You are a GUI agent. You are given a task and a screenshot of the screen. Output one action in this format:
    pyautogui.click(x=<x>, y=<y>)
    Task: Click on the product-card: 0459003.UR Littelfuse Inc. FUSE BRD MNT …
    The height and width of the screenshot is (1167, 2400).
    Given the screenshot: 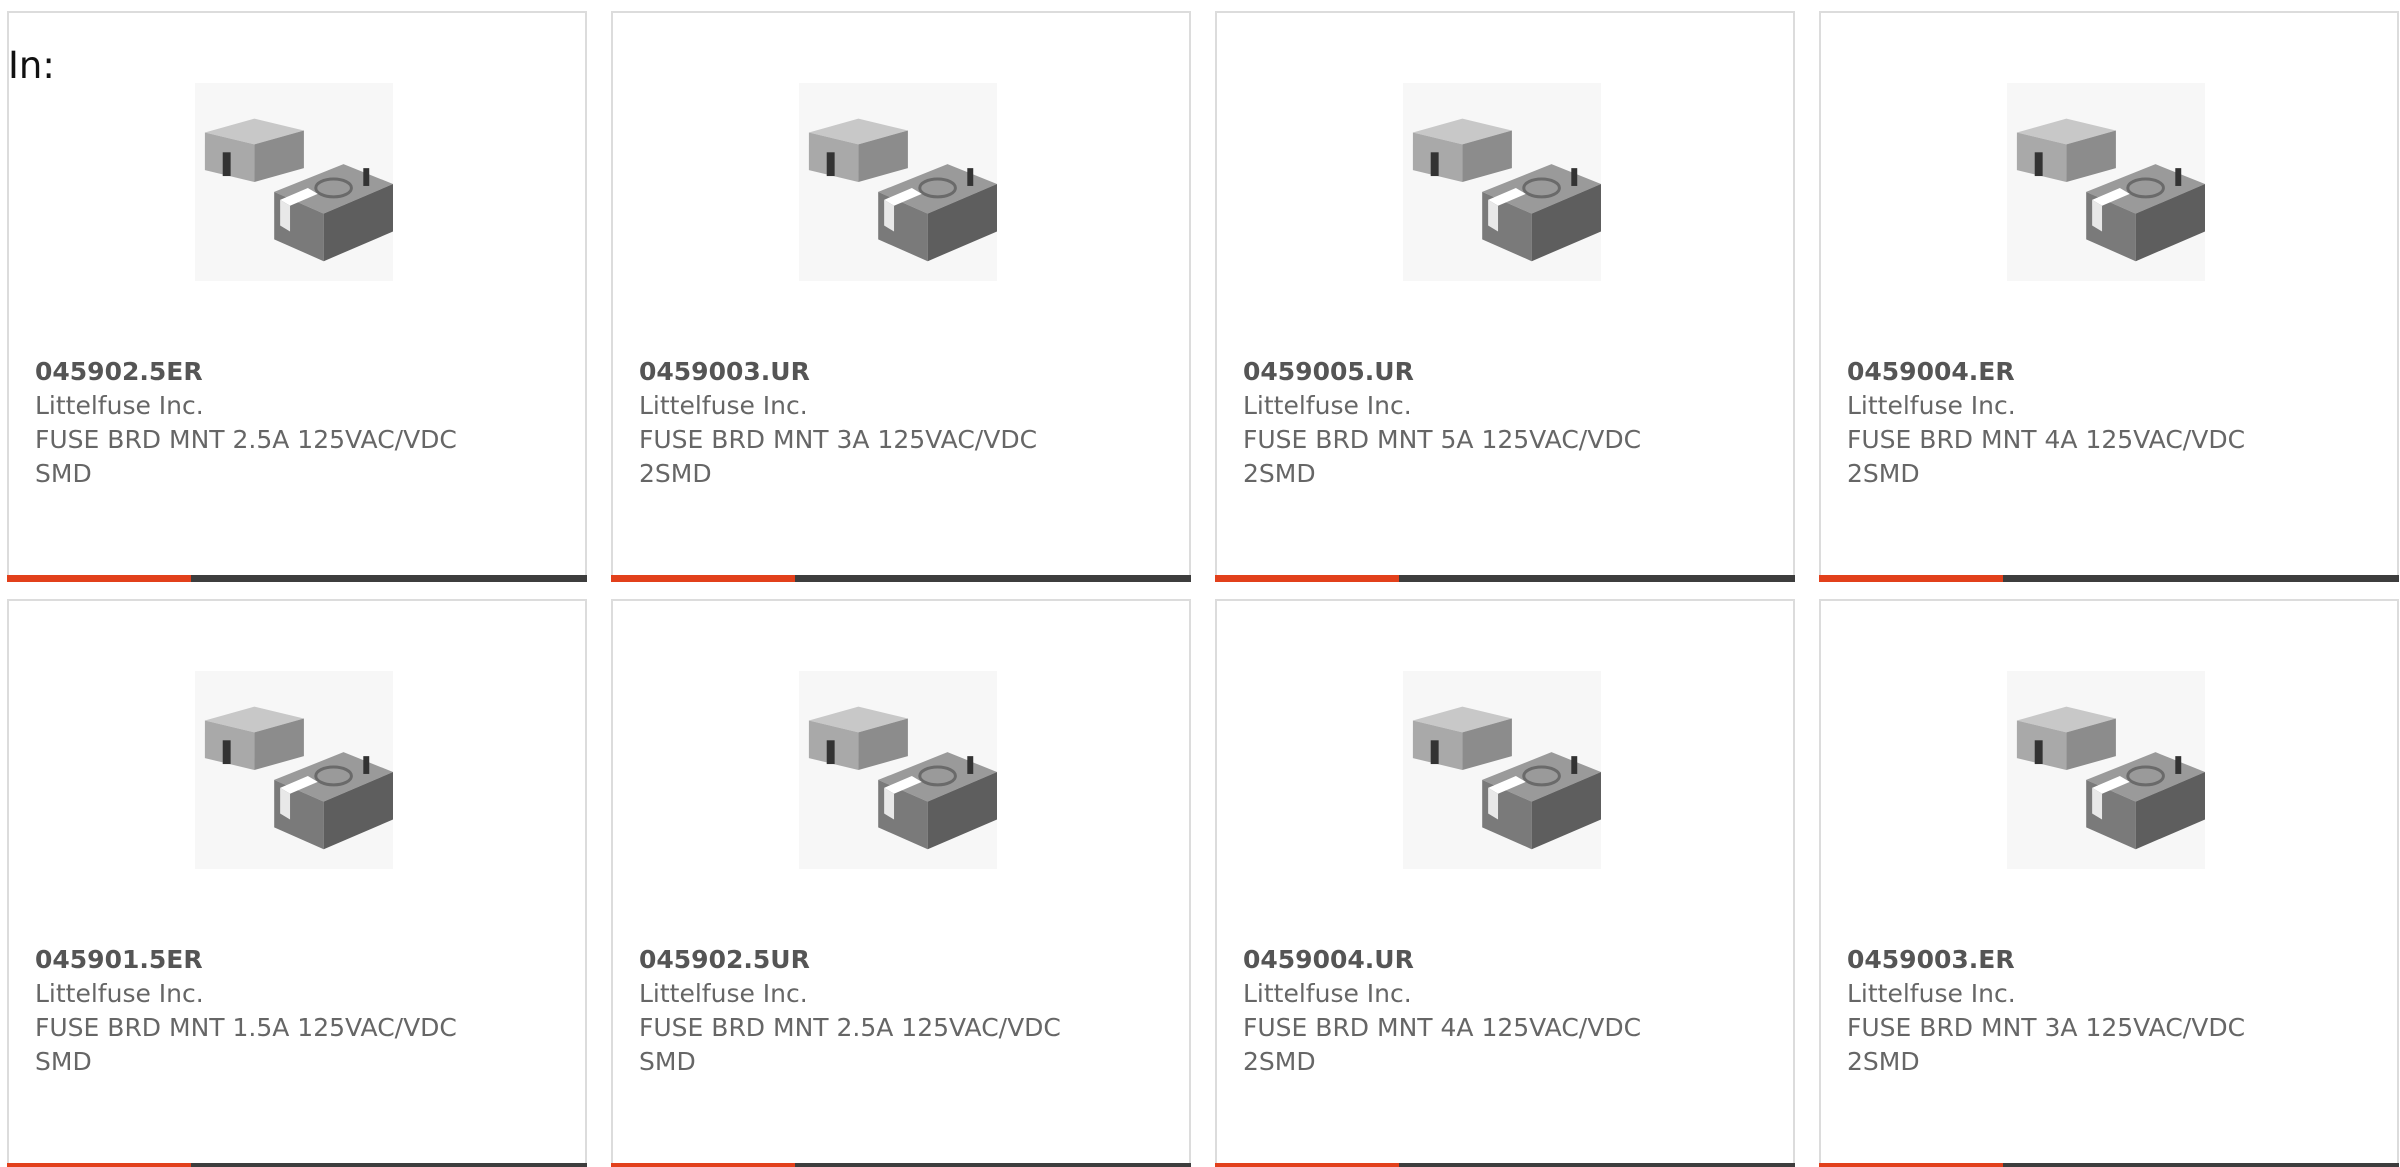 What is the action you would take?
    pyautogui.click(x=901, y=296)
    